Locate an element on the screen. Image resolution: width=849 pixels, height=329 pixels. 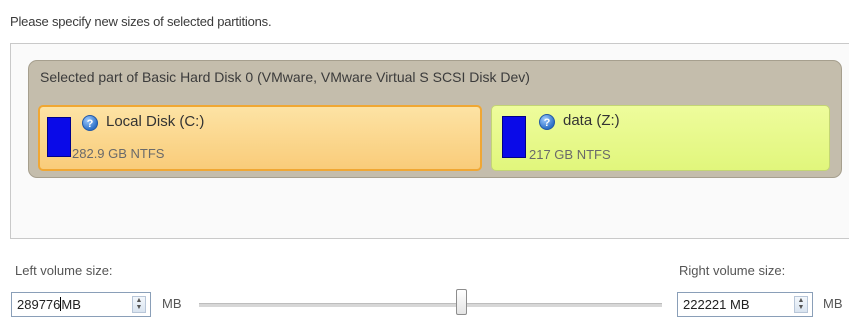
partition-name: data (Z:) is located at coordinates (591, 120).